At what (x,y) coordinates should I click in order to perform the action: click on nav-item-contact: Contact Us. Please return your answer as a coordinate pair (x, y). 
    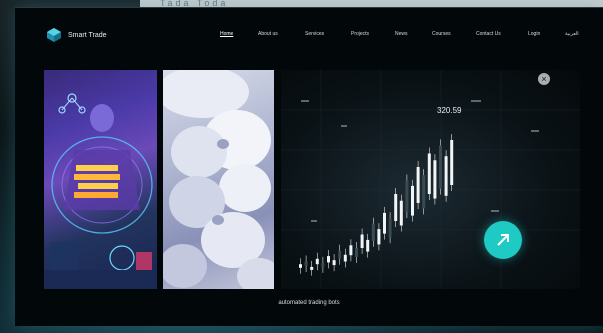
    Looking at the image, I should click on (488, 34).